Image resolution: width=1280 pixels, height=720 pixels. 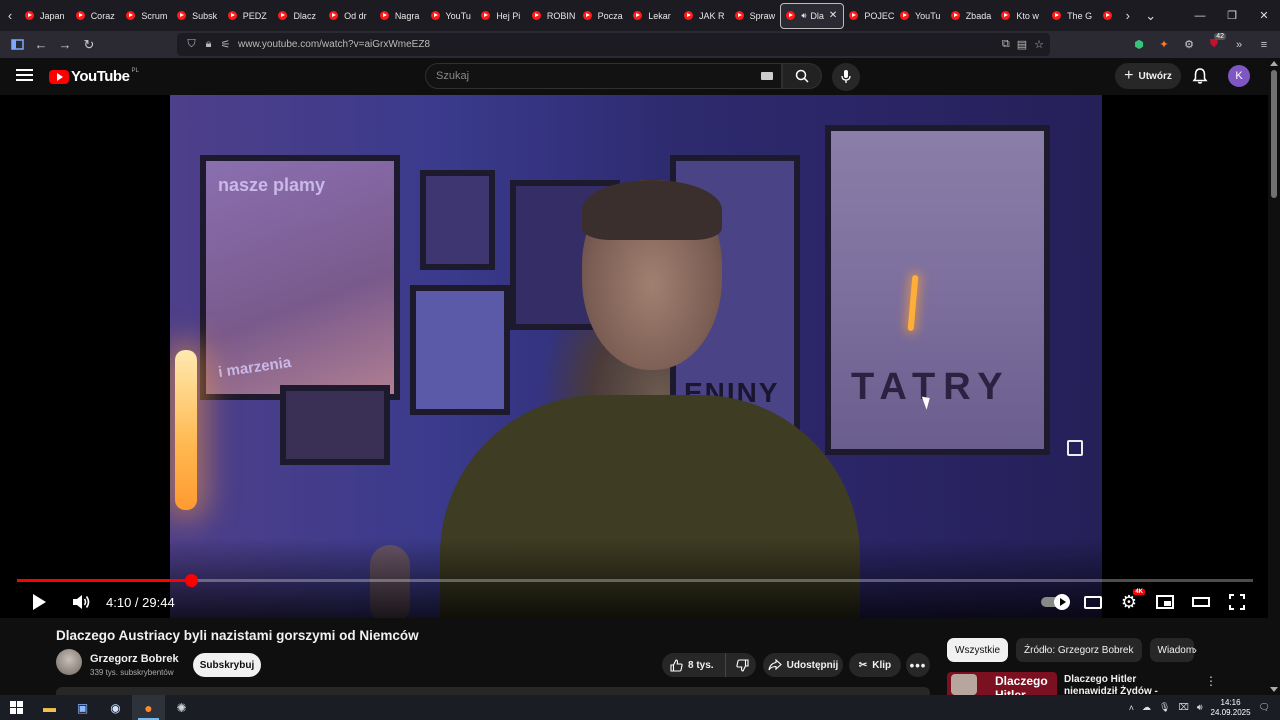 What do you see at coordinates (298, 16) in the screenshot?
I see `browser-tab: Dlacz` at bounding box center [298, 16].